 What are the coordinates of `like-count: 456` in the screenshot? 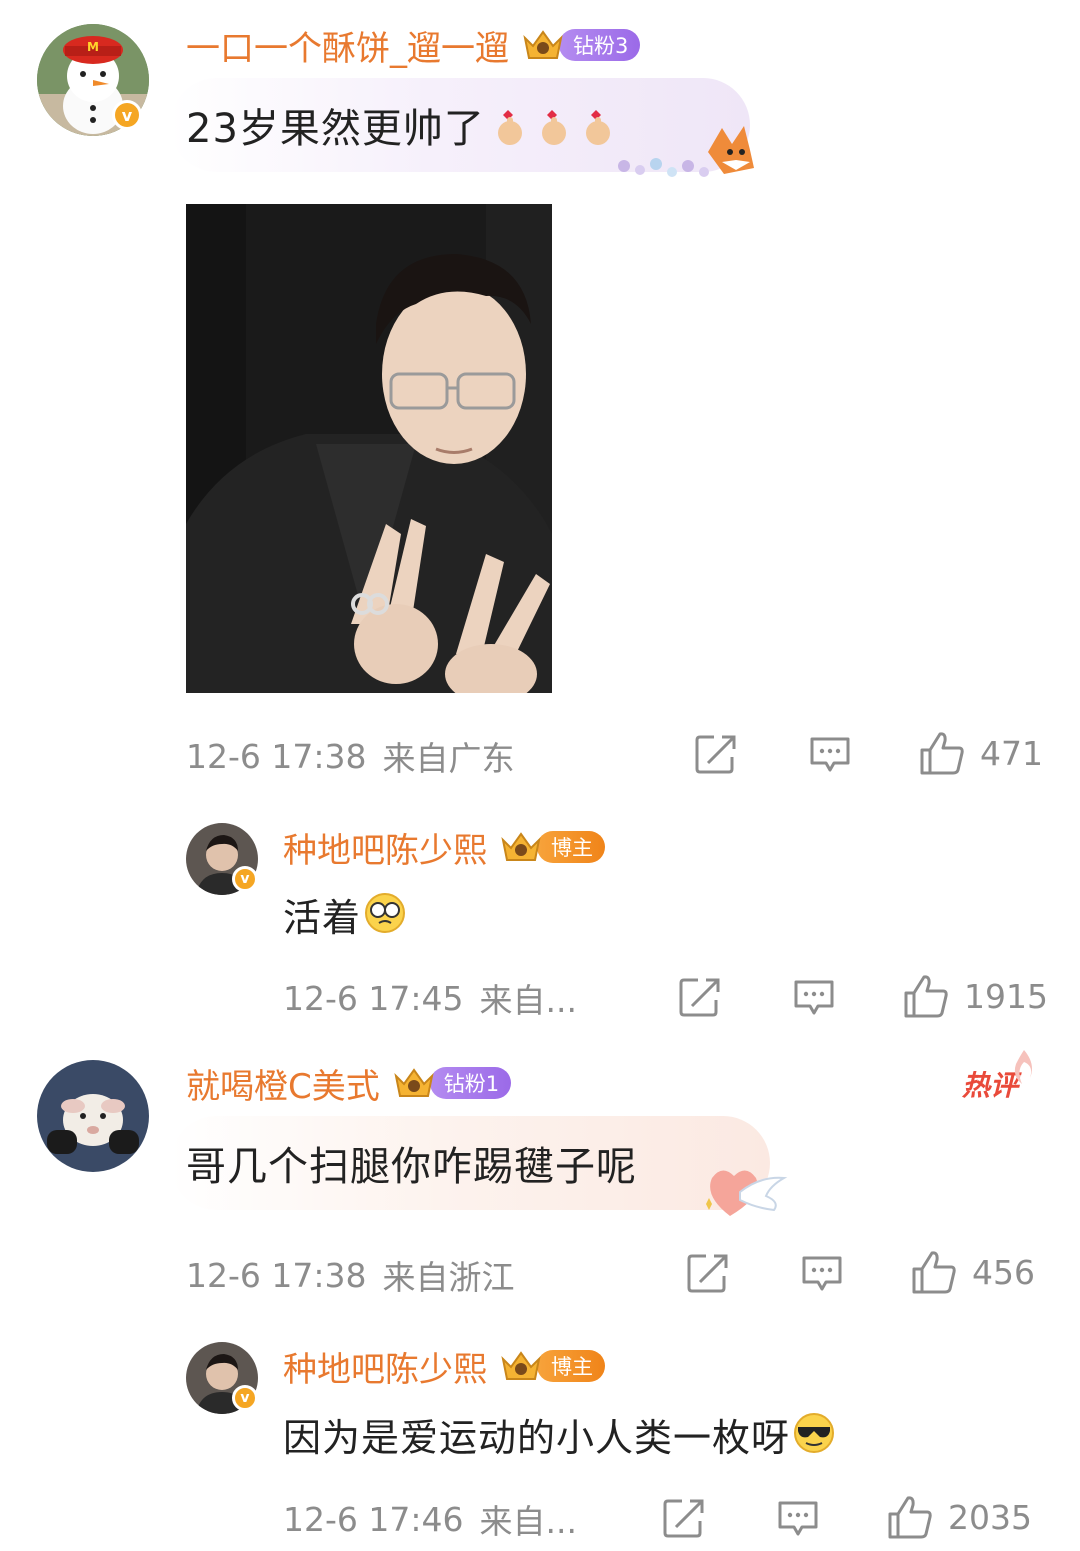 It's located at (1003, 1272).